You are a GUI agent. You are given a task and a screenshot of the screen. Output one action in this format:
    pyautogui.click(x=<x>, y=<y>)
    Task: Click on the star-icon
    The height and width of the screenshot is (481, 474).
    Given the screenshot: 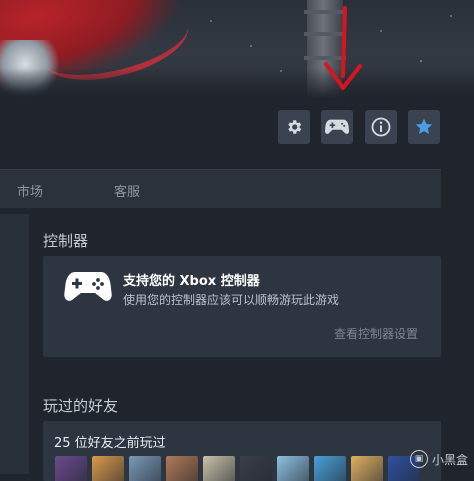 What is the action you would take?
    pyautogui.click(x=424, y=126)
    